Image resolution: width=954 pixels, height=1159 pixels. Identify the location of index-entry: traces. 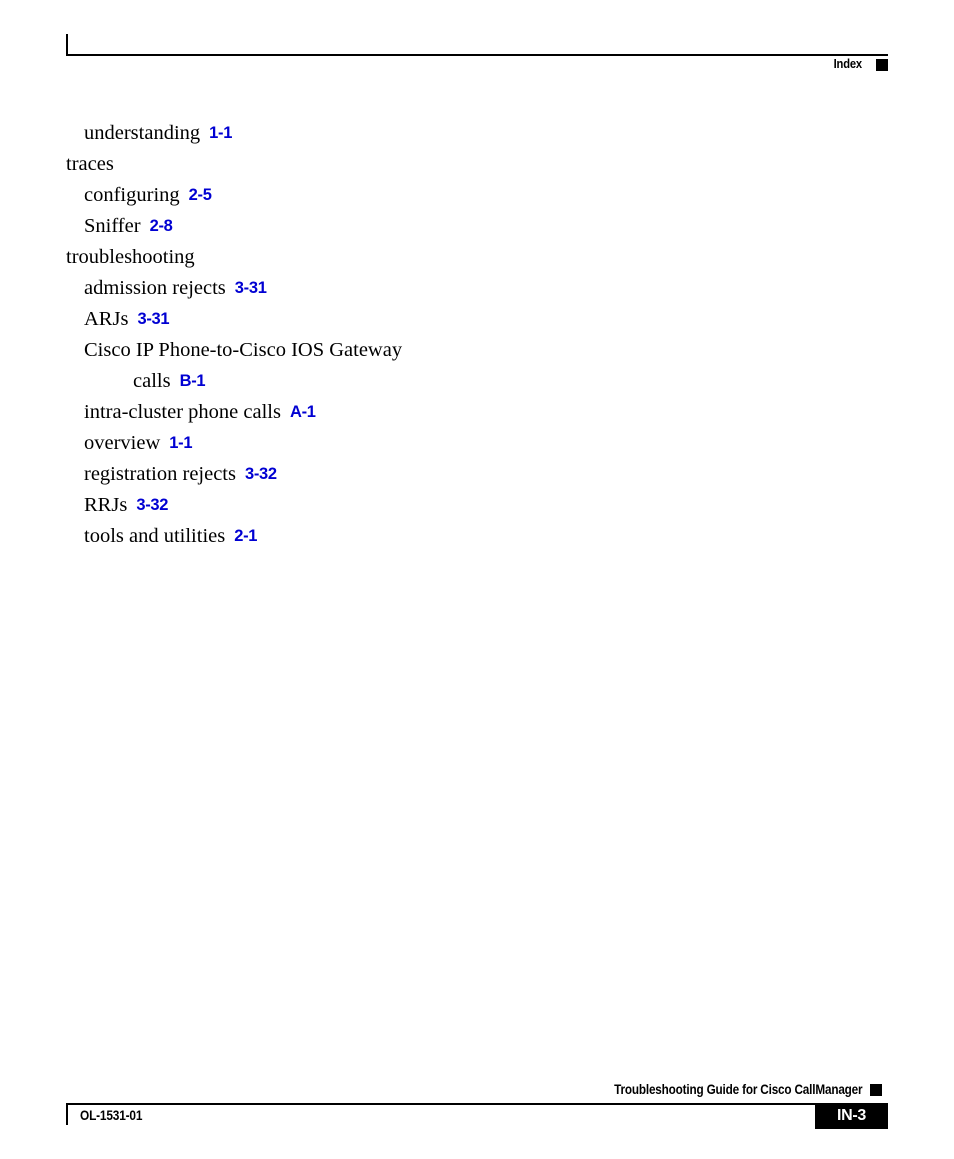
(477, 164).